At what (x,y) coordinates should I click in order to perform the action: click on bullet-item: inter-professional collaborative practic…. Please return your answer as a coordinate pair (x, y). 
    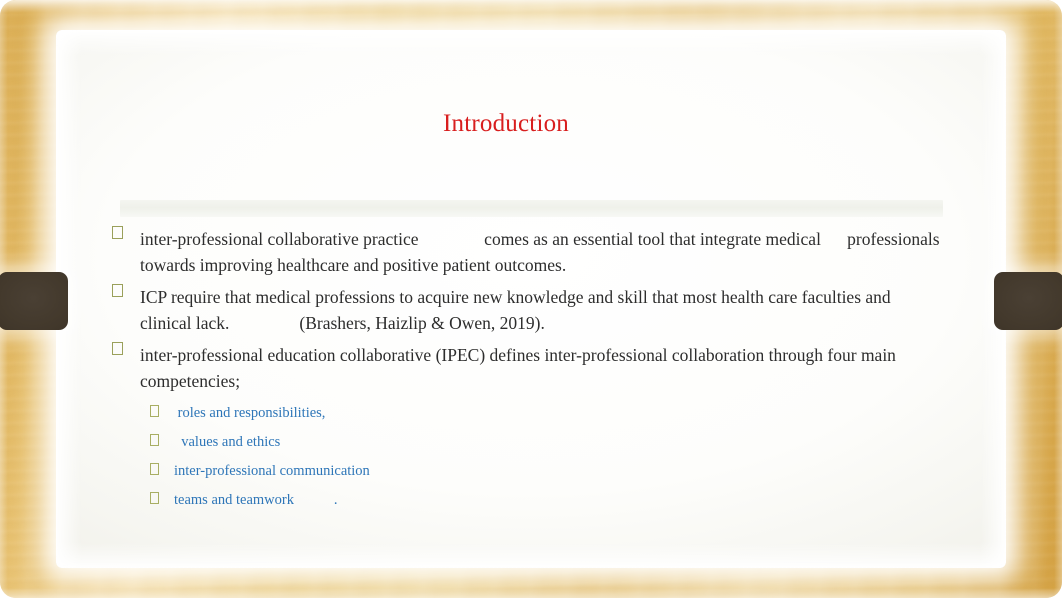
    Looking at the image, I should click on (527, 252).